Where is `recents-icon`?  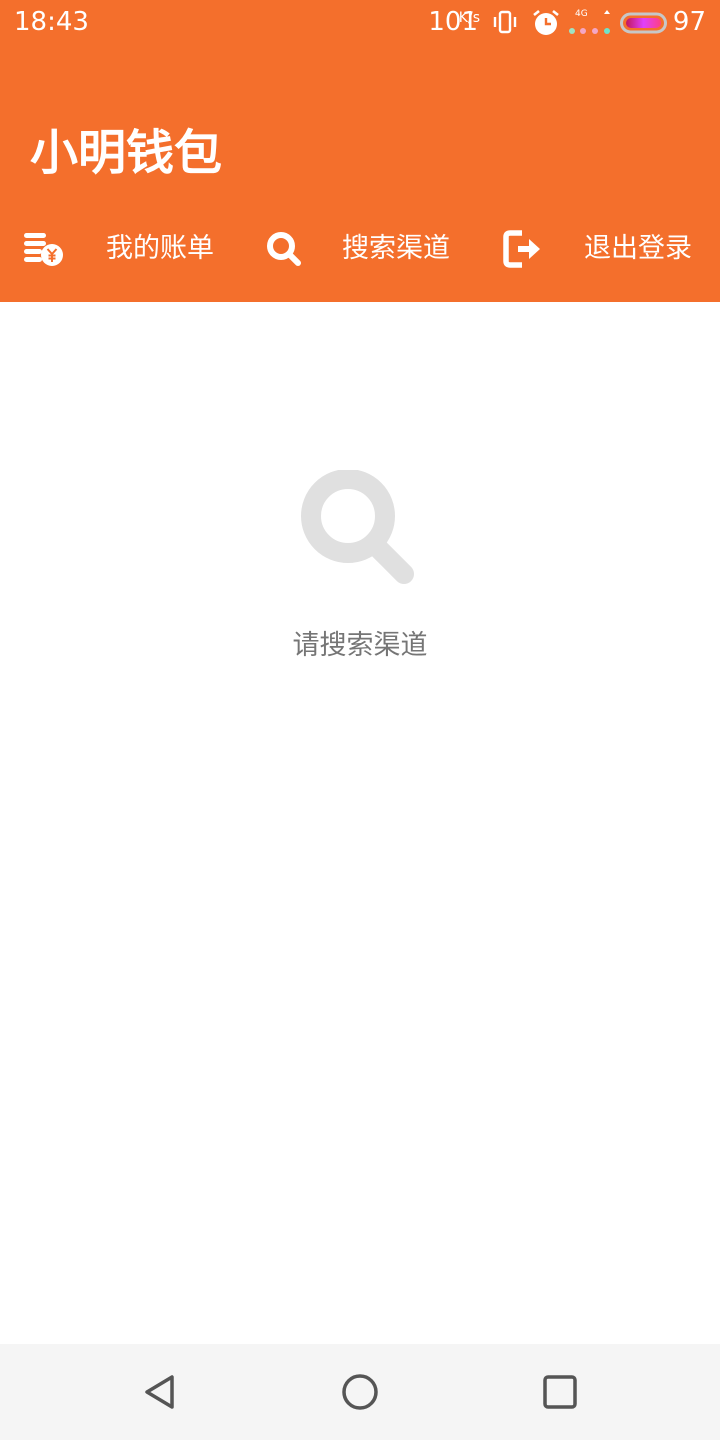
recents-icon is located at coordinates (560, 1392).